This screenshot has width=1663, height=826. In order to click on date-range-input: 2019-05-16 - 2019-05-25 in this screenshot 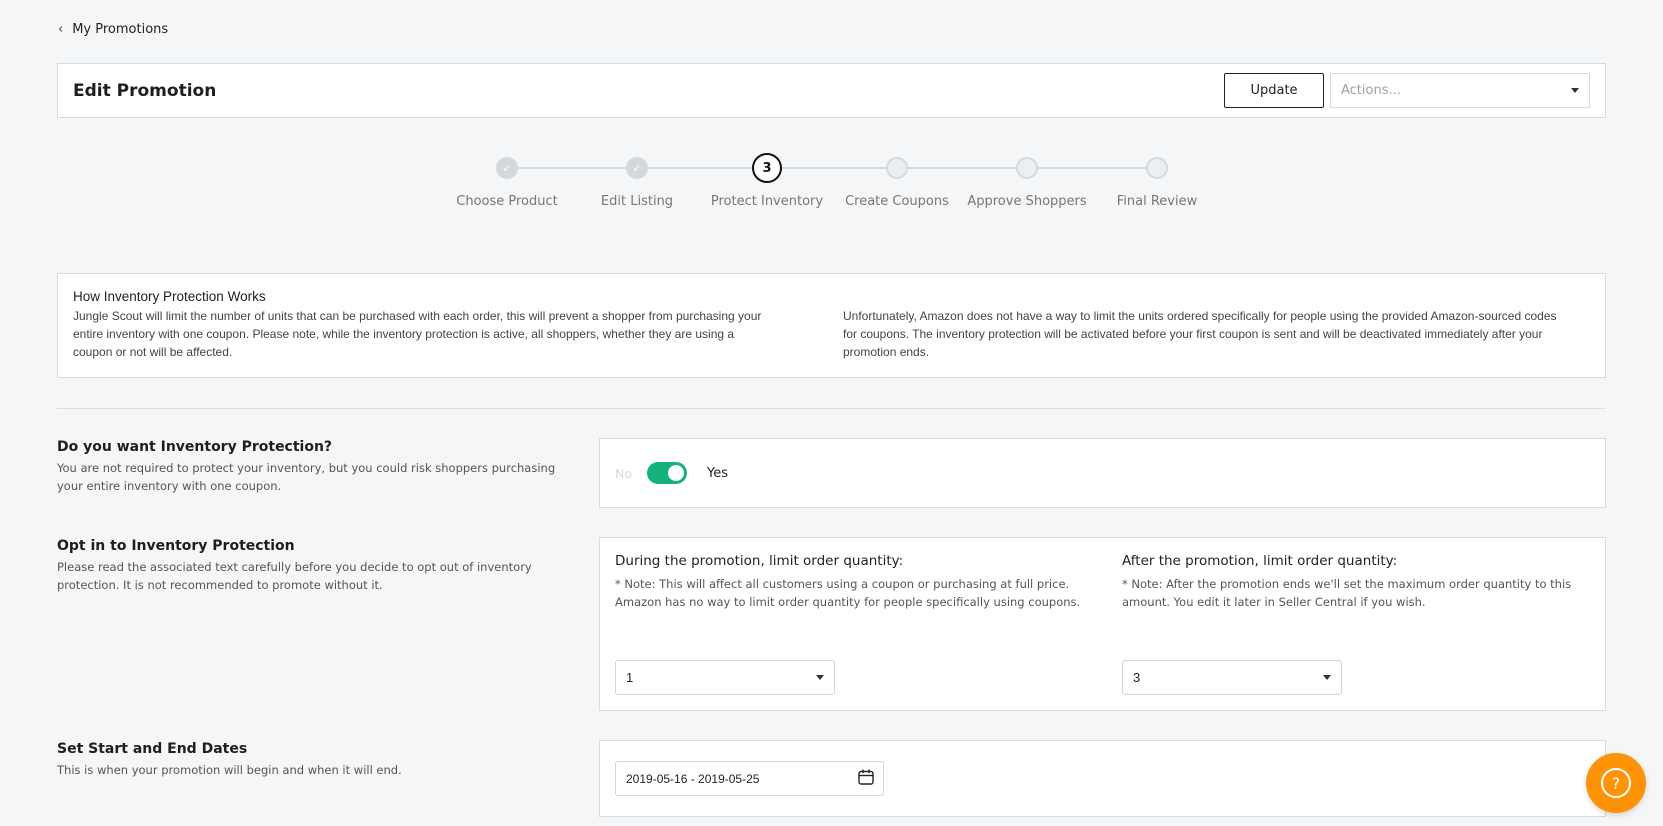, I will do `click(749, 778)`.